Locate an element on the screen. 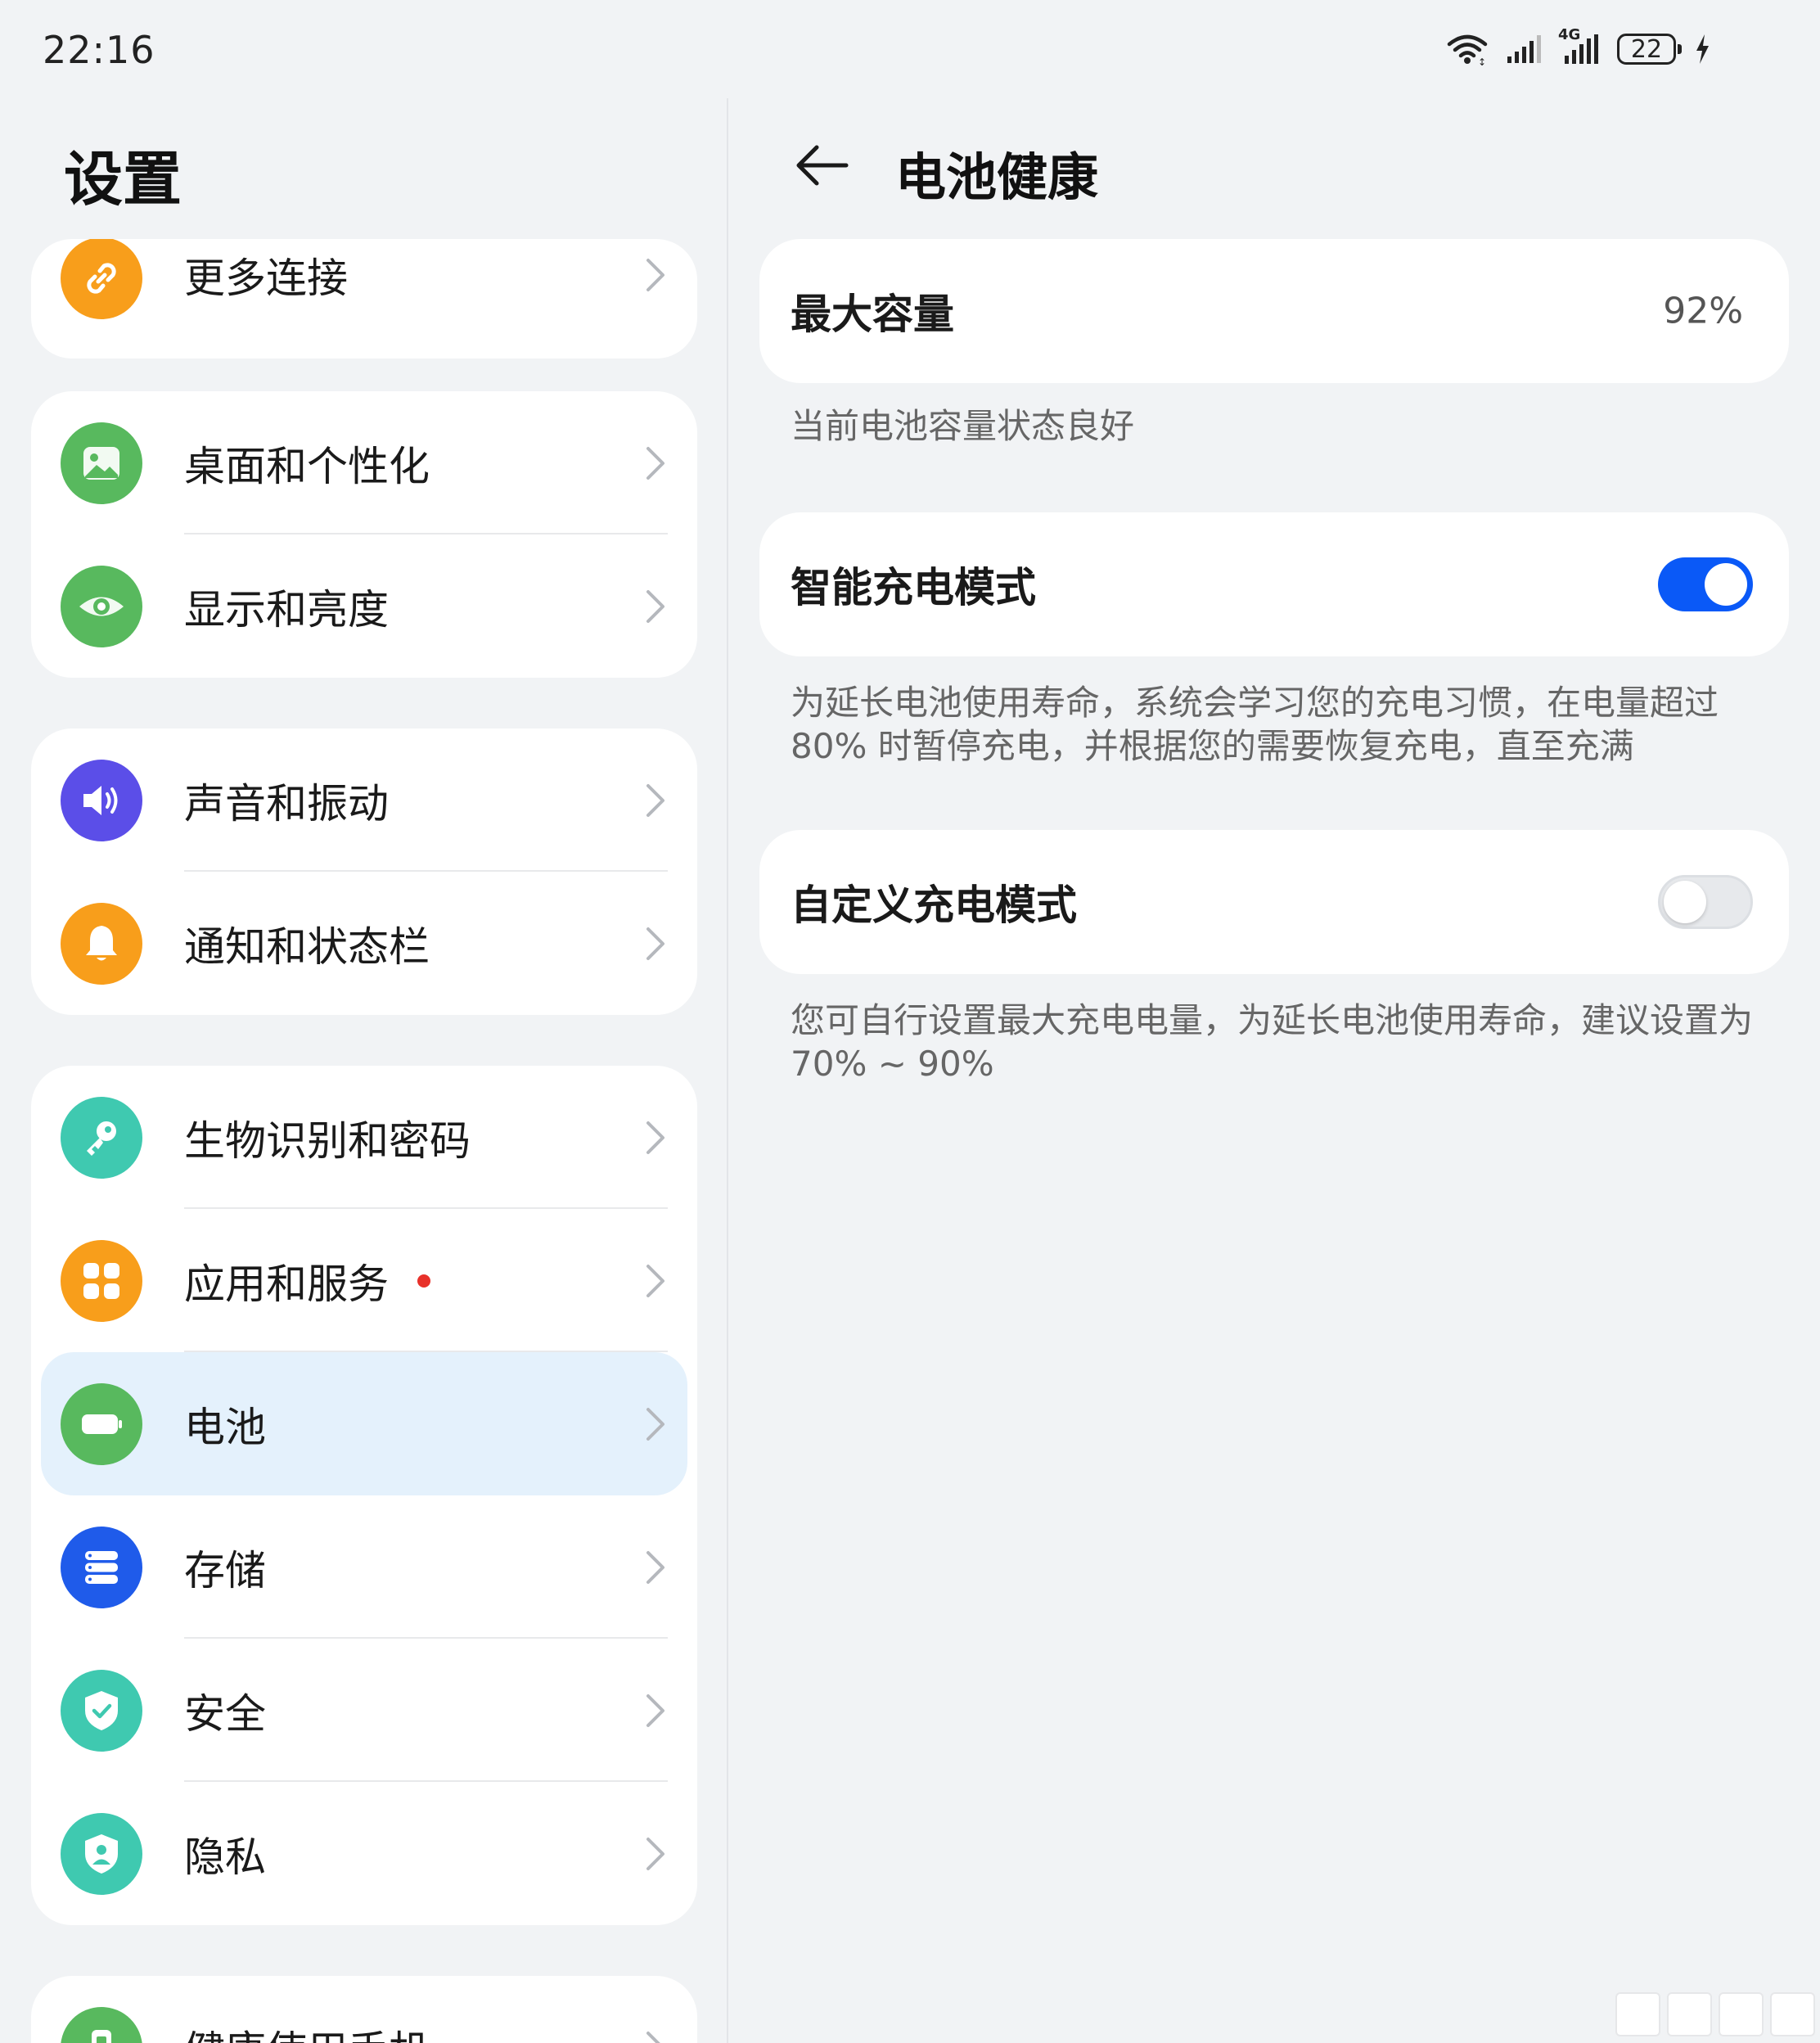 Image resolution: width=1820 pixels, height=2043 pixels. sidebar-item-label: 健康使用手机 is located at coordinates (307, 2031).